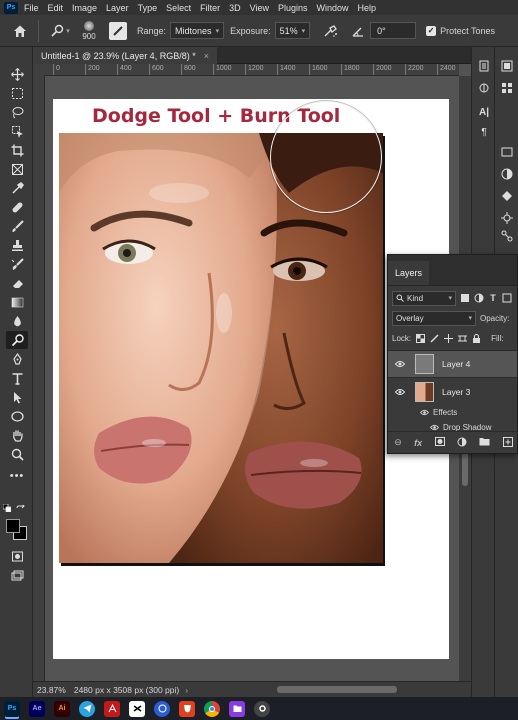 The image size is (518, 720). Describe the element at coordinates (367, 8) in the screenshot. I see `menu-help: Help` at that location.